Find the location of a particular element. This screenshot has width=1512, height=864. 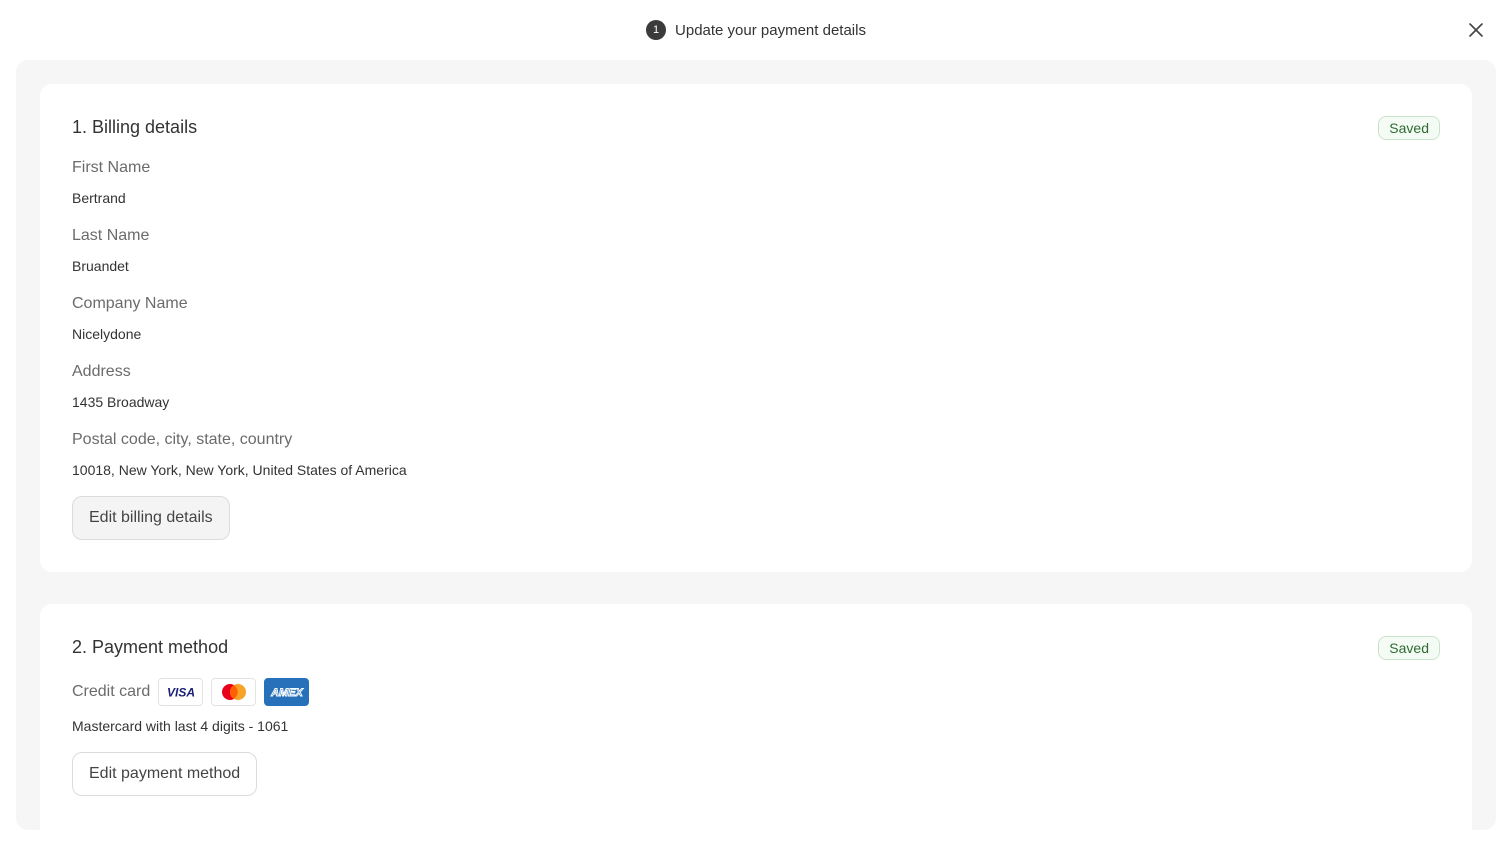

step-number-badge: 1 is located at coordinates (656, 30).